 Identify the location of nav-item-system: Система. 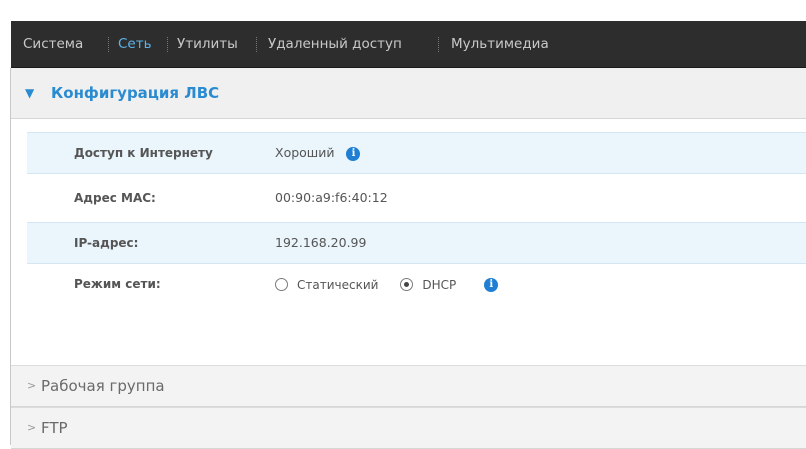
(53, 44).